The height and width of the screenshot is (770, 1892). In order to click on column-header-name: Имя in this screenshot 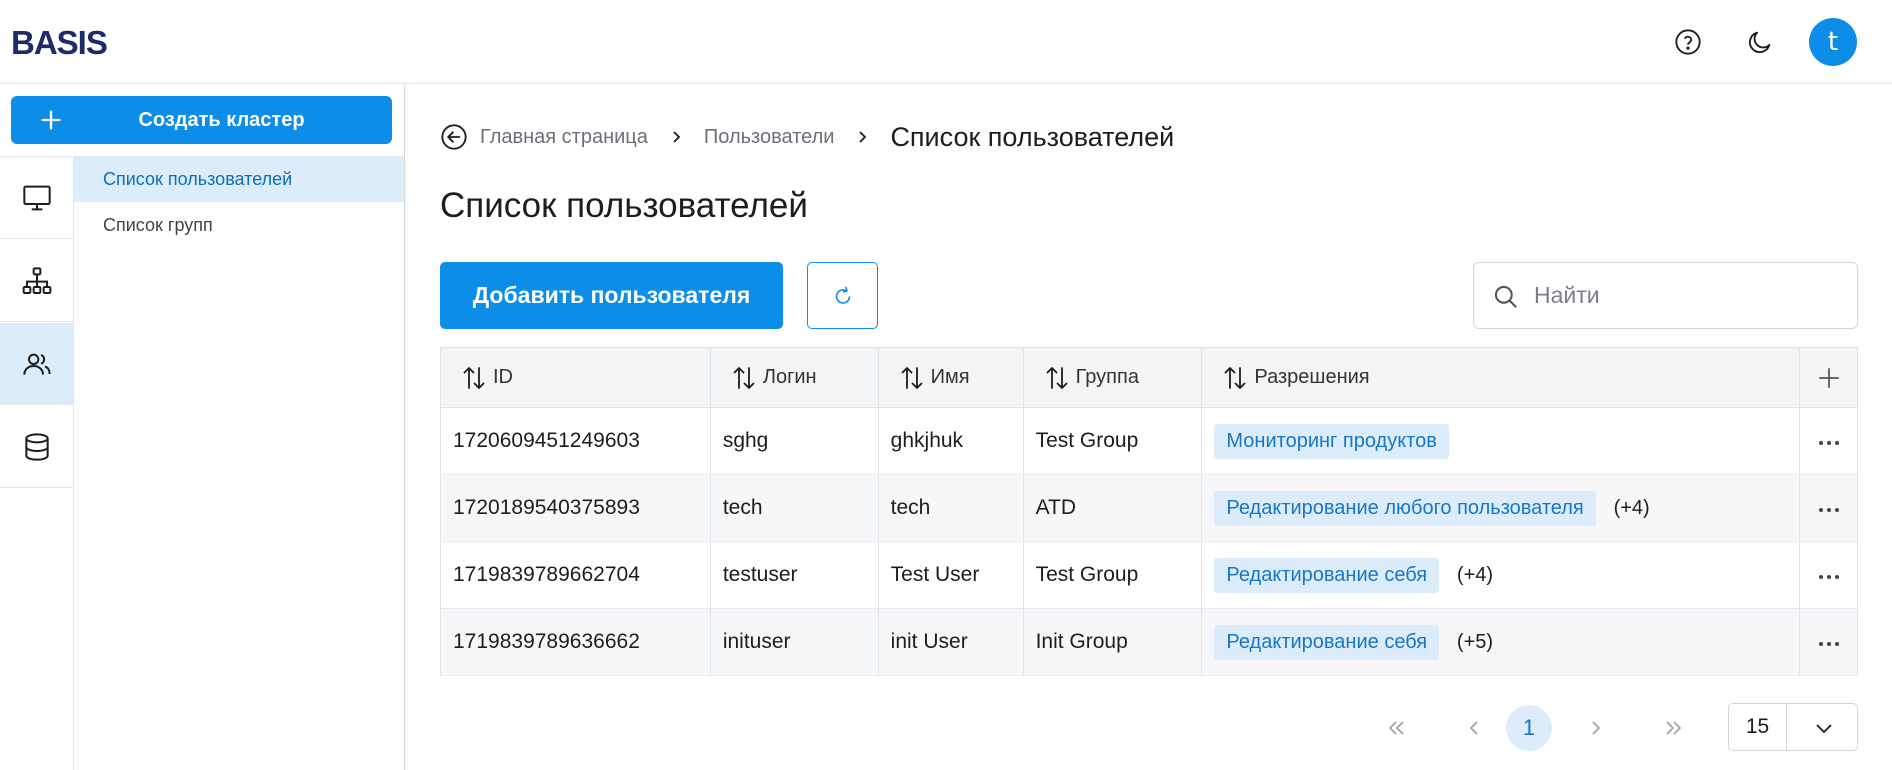, I will do `click(951, 377)`.